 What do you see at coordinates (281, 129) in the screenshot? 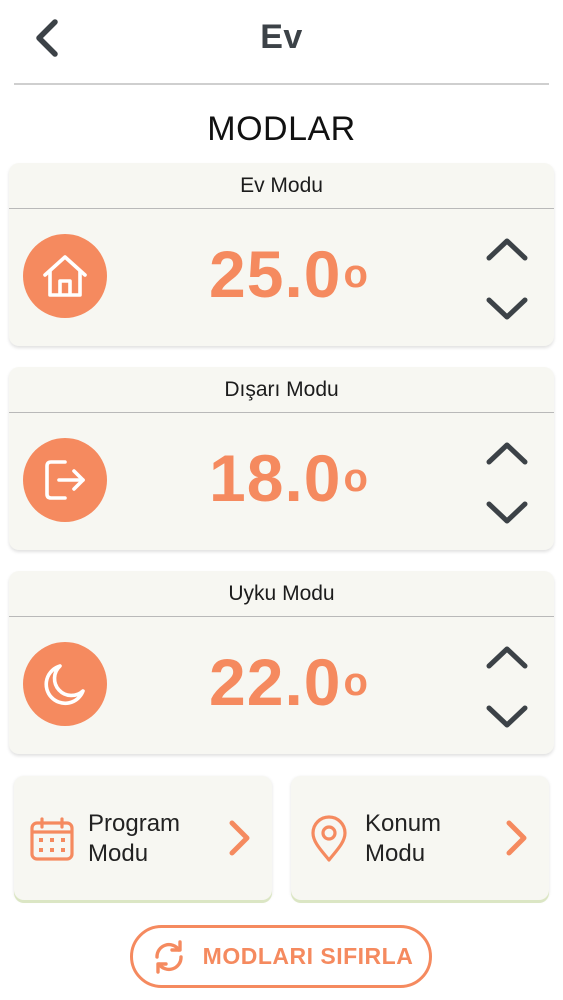
I see `section-title: MODLAR` at bounding box center [281, 129].